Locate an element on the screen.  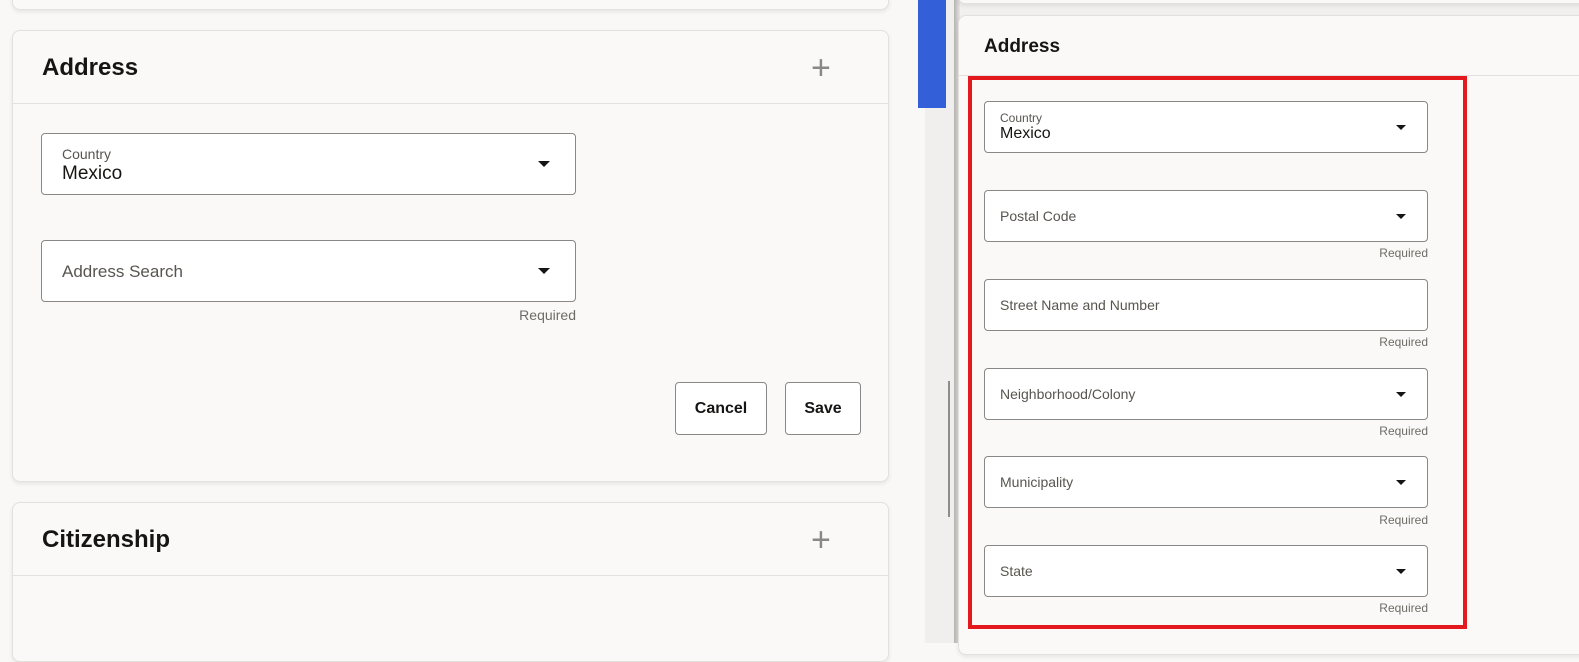
country-select: Country Mexico is located at coordinates (308, 164).